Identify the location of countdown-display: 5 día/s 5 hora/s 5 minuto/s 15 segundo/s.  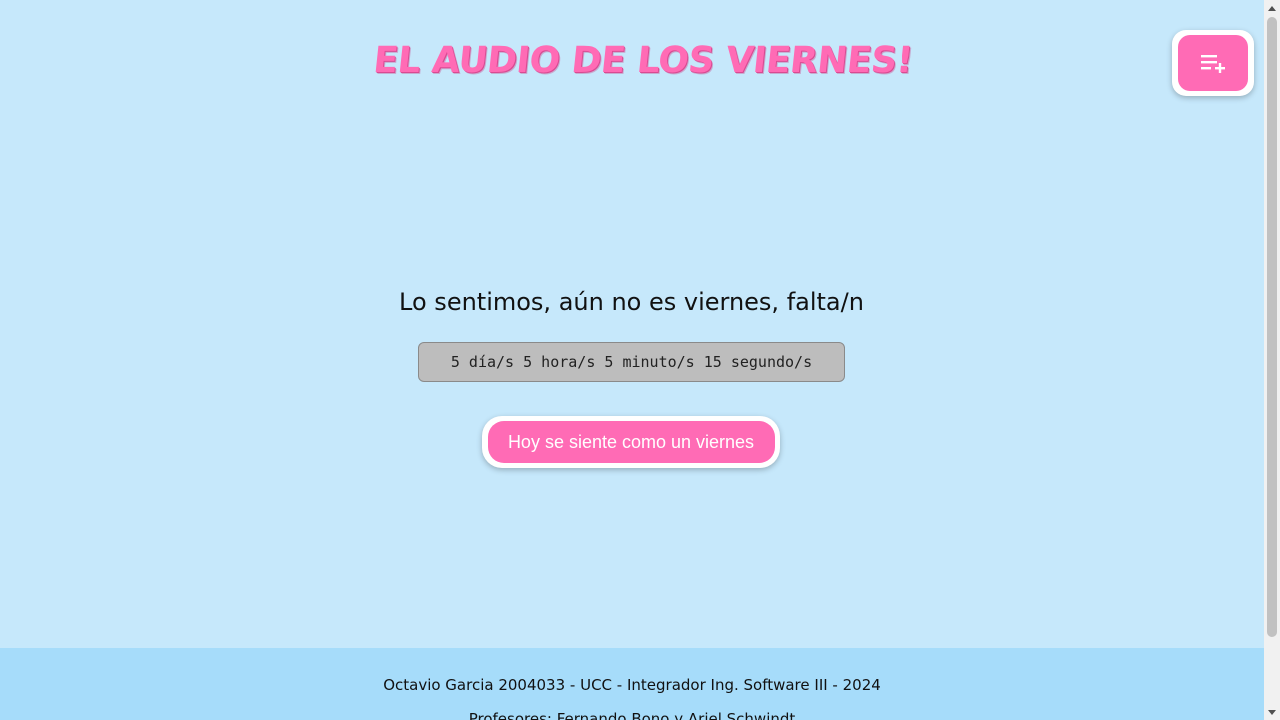
(631, 362).